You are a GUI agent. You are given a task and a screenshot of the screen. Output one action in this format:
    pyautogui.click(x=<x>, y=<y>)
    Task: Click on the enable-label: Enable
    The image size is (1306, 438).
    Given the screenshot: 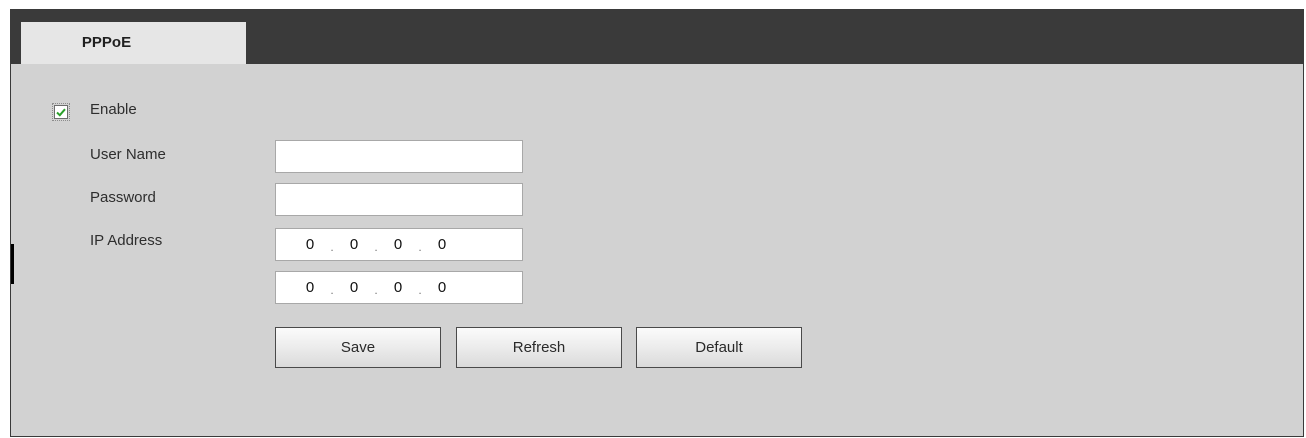 What is the action you would take?
    pyautogui.click(x=113, y=109)
    